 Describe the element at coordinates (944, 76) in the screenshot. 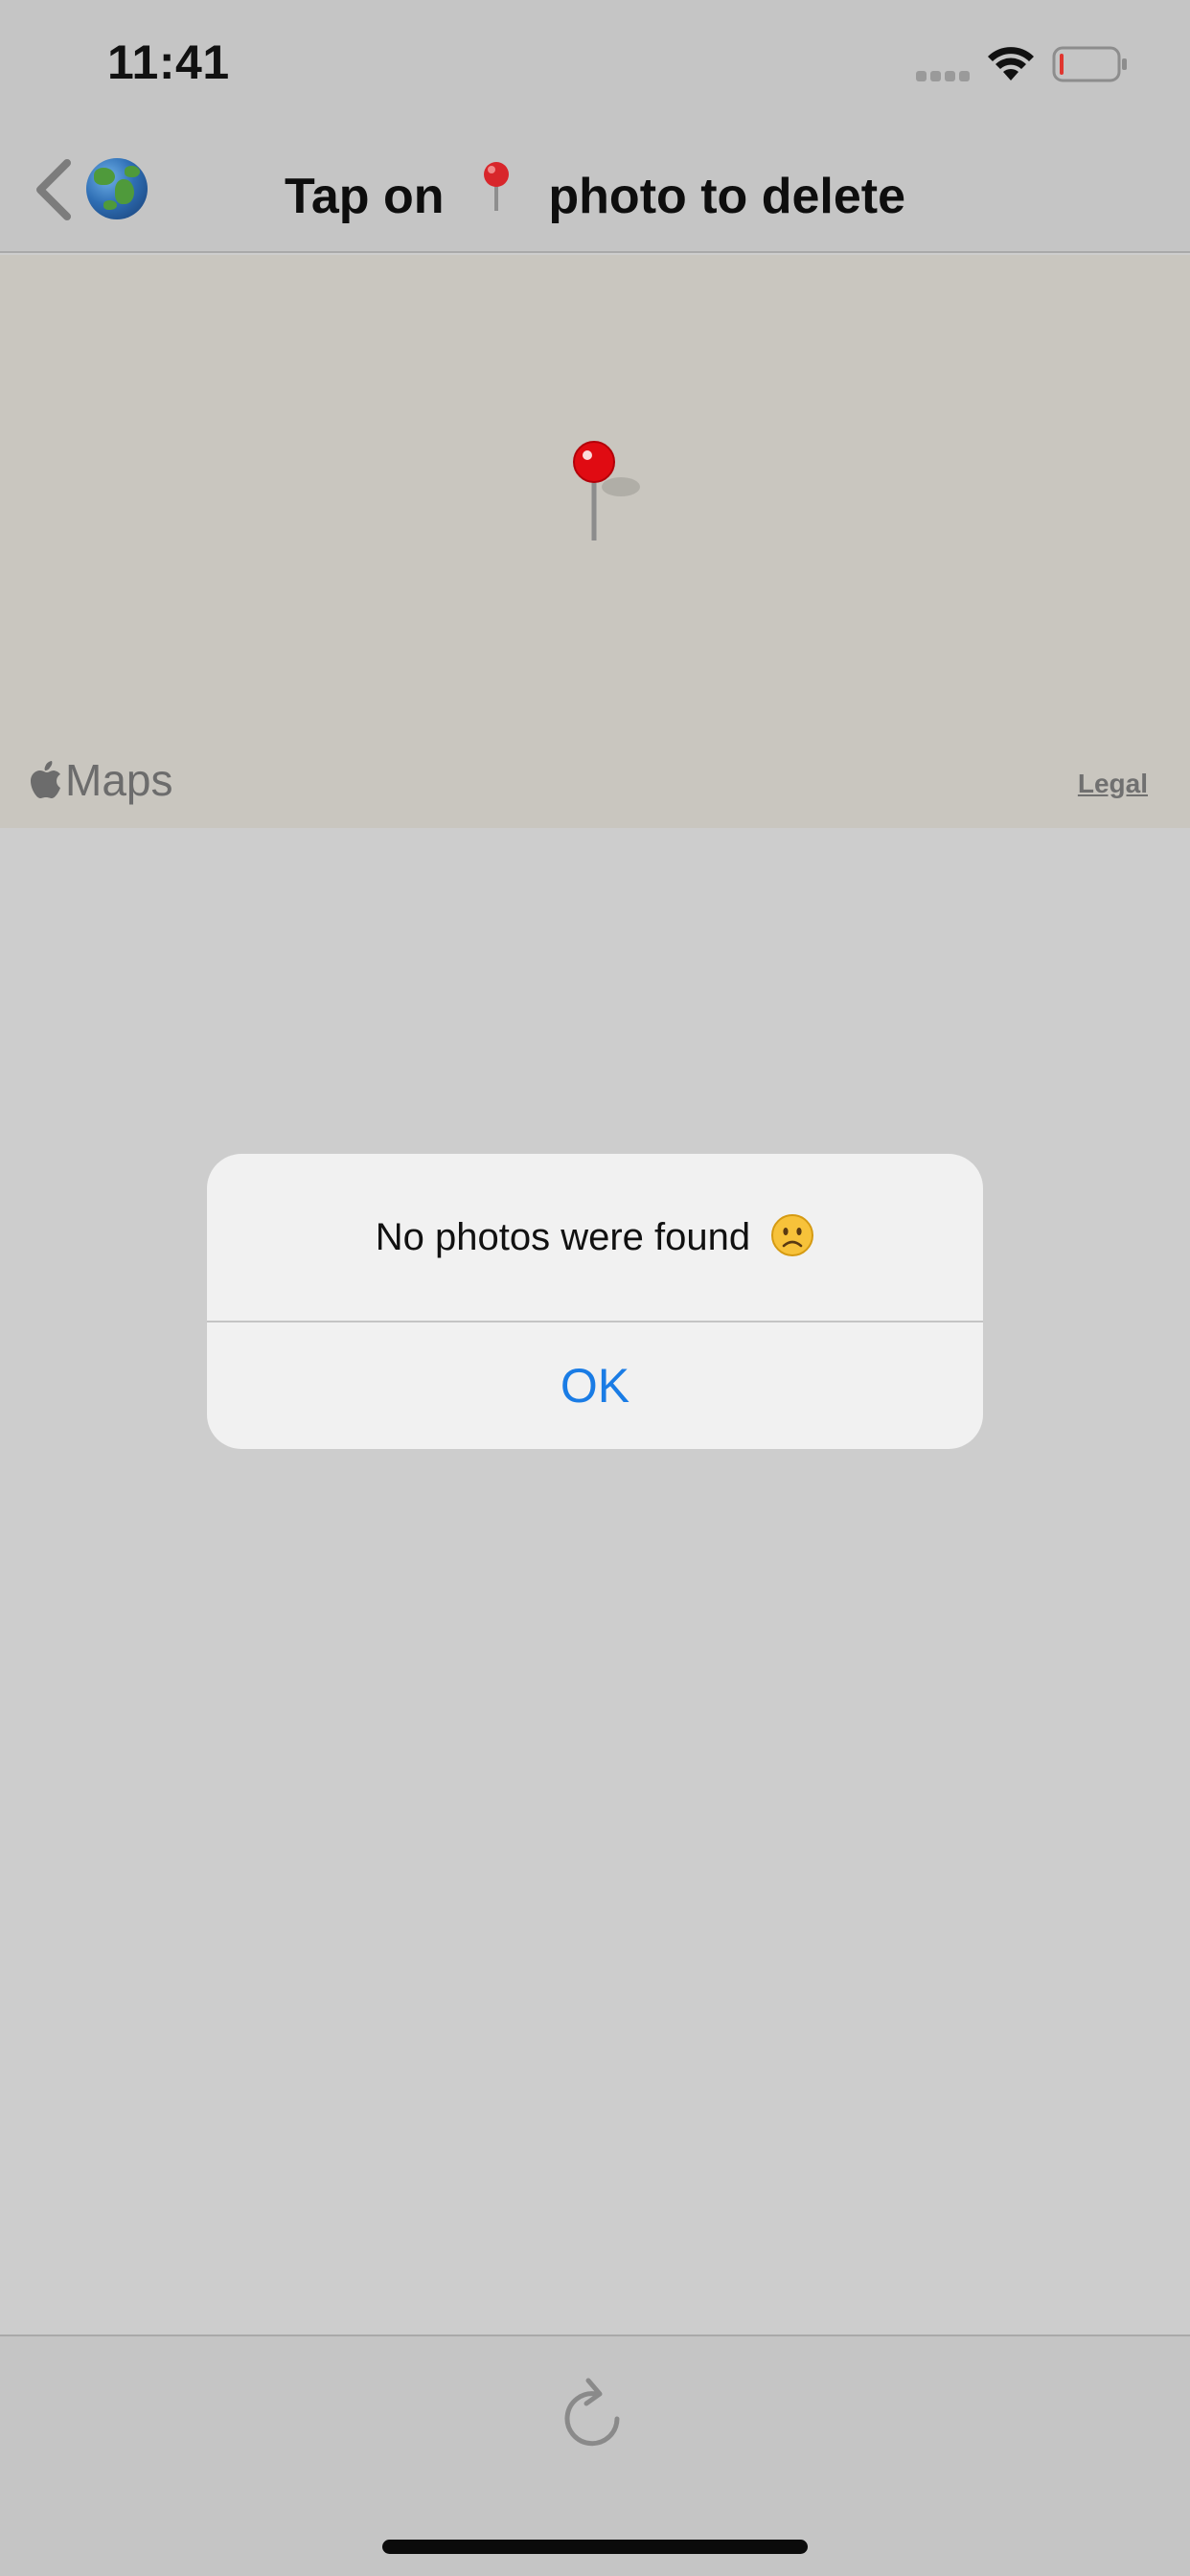

I see `cellular-signal-icon` at that location.